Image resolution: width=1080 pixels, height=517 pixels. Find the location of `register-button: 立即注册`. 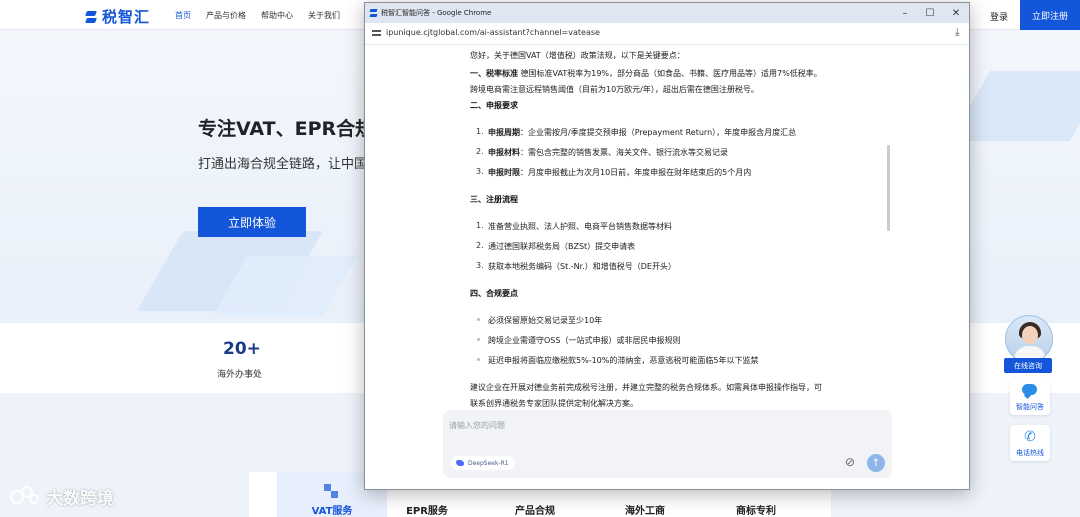

register-button: 立即注册 is located at coordinates (1050, 15).